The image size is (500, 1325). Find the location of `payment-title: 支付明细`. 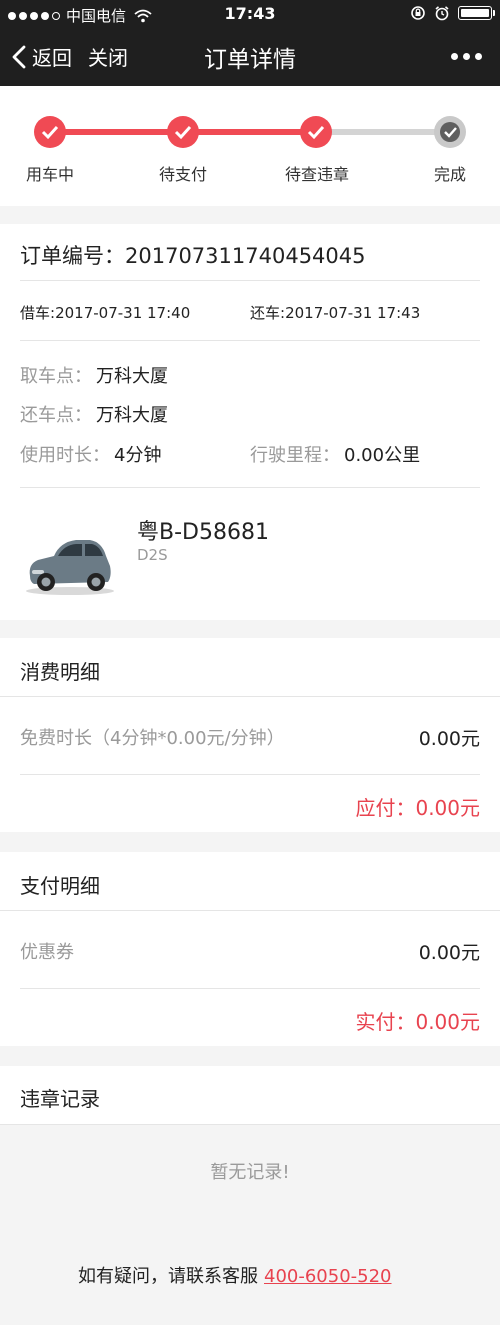

payment-title: 支付明细 is located at coordinates (60, 886).